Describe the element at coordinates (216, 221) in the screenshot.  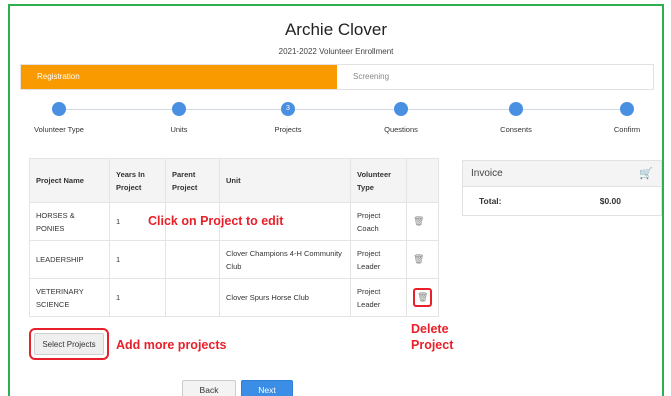
I see `annotation-click-edit: Click on Project to edit` at that location.